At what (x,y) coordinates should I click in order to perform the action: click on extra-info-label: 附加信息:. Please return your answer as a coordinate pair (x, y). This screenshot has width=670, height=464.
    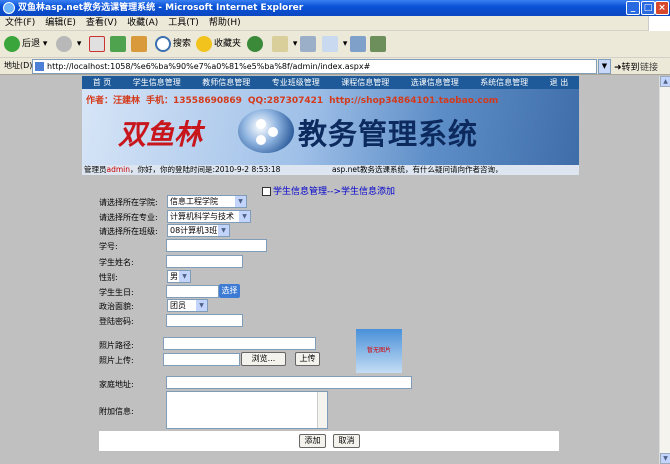
    Looking at the image, I should click on (116, 411).